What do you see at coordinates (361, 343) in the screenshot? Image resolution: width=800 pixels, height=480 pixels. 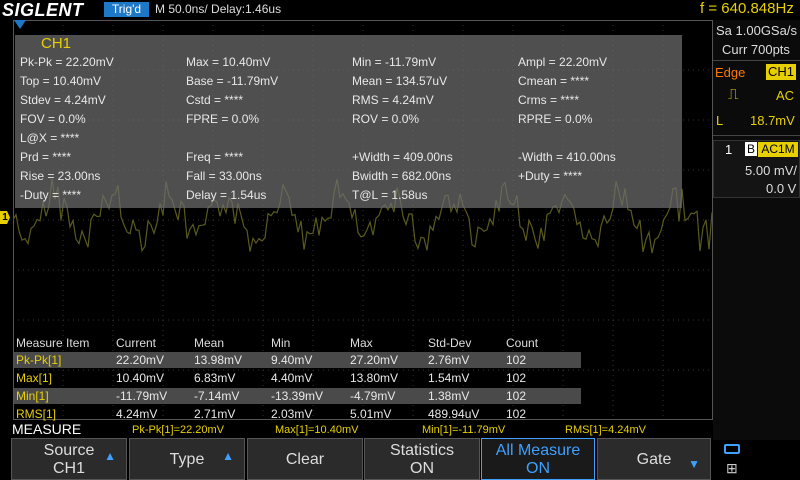 I see `stat-header: Max` at bounding box center [361, 343].